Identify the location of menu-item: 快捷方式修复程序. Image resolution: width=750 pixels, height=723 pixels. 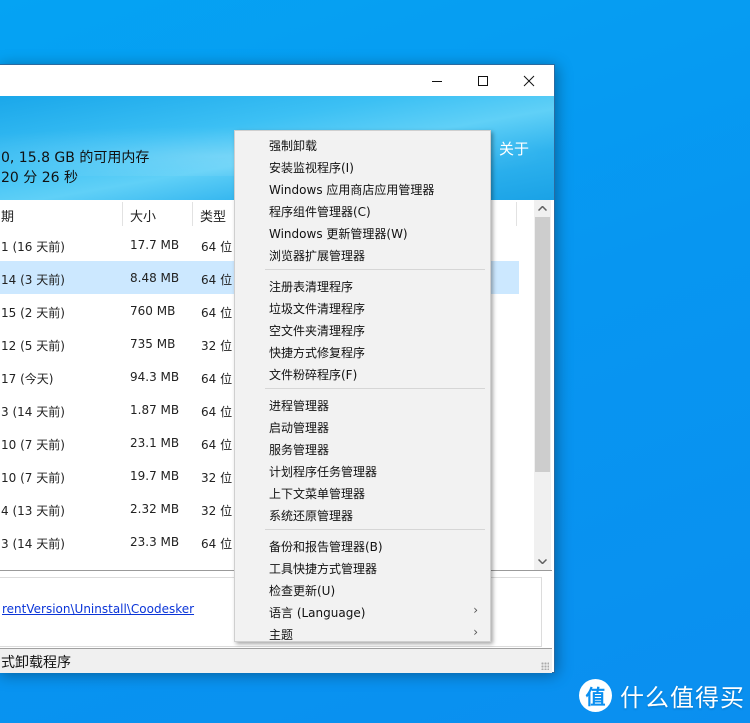
(362, 351).